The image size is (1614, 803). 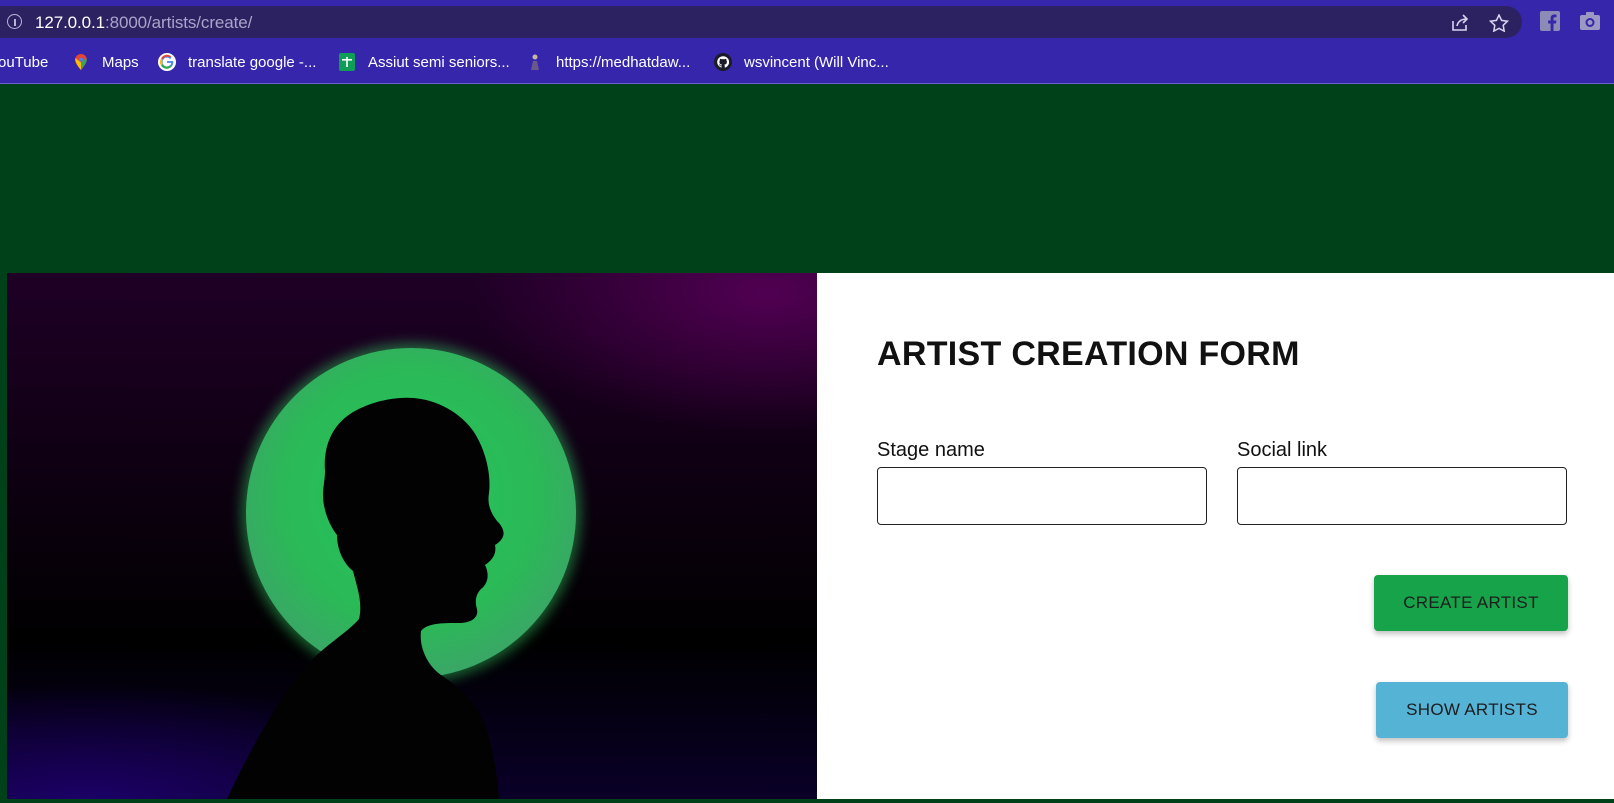 I want to click on site-icon, so click(x=535, y=62).